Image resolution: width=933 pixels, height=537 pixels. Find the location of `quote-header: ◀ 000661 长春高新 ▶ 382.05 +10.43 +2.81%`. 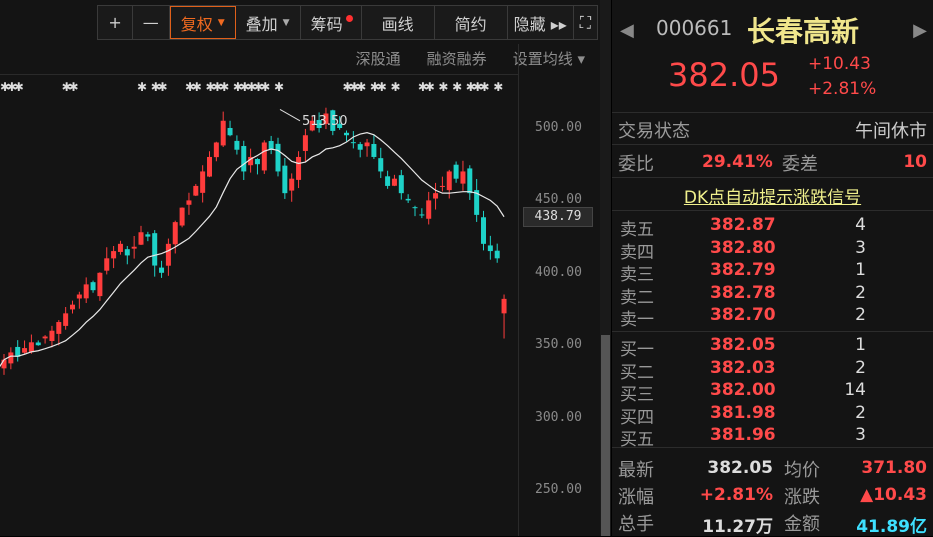

quote-header: ◀ 000661 长春高新 ▶ 382.05 +10.43 +2.81% is located at coordinates (772, 56).